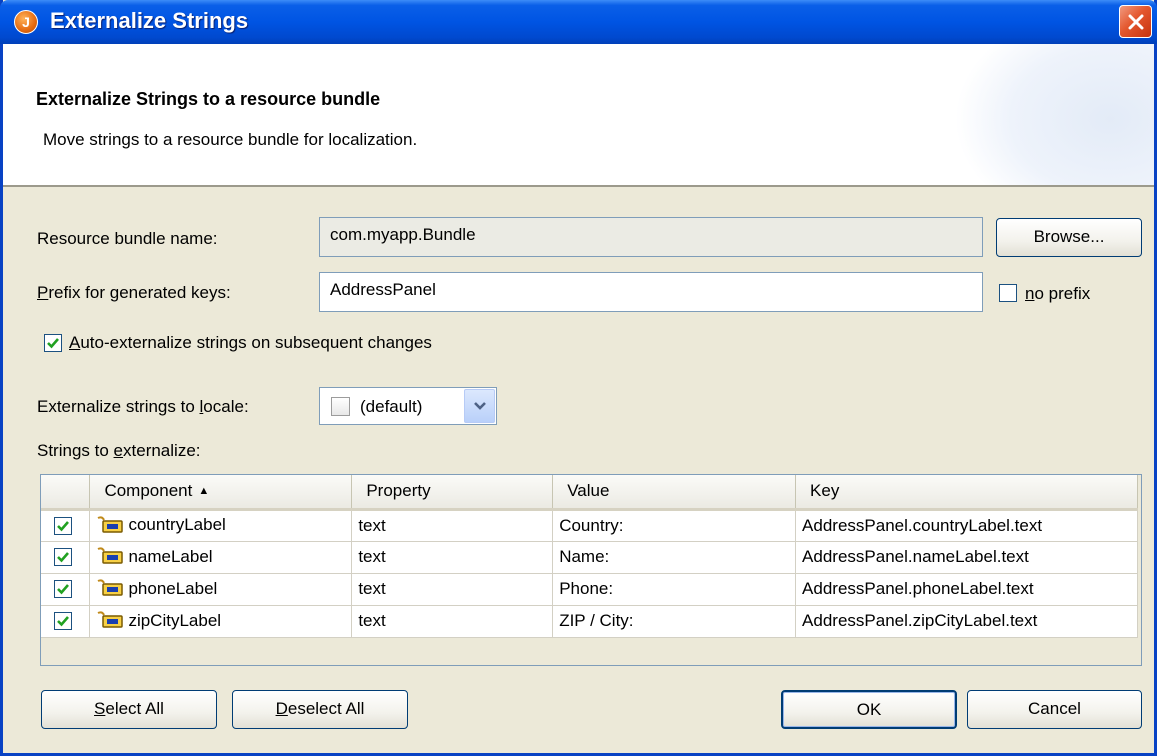 The image size is (1157, 756). Describe the element at coordinates (66, 493) in the screenshot. I see `header-checkbox-column` at that location.